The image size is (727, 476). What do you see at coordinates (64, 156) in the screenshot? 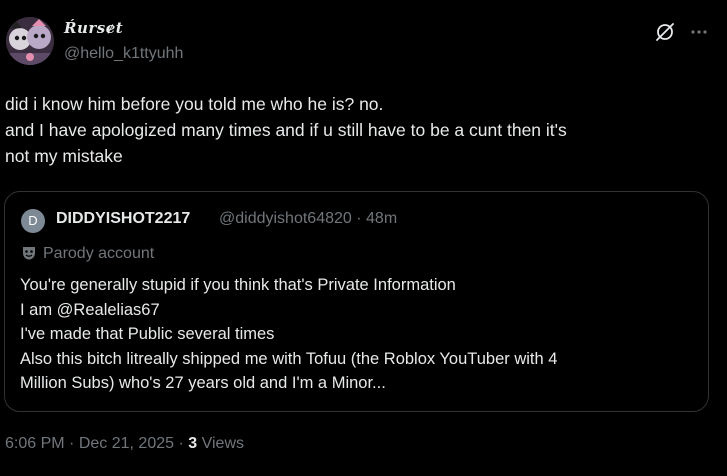
I see `tweet-line: not my mistake` at bounding box center [64, 156].